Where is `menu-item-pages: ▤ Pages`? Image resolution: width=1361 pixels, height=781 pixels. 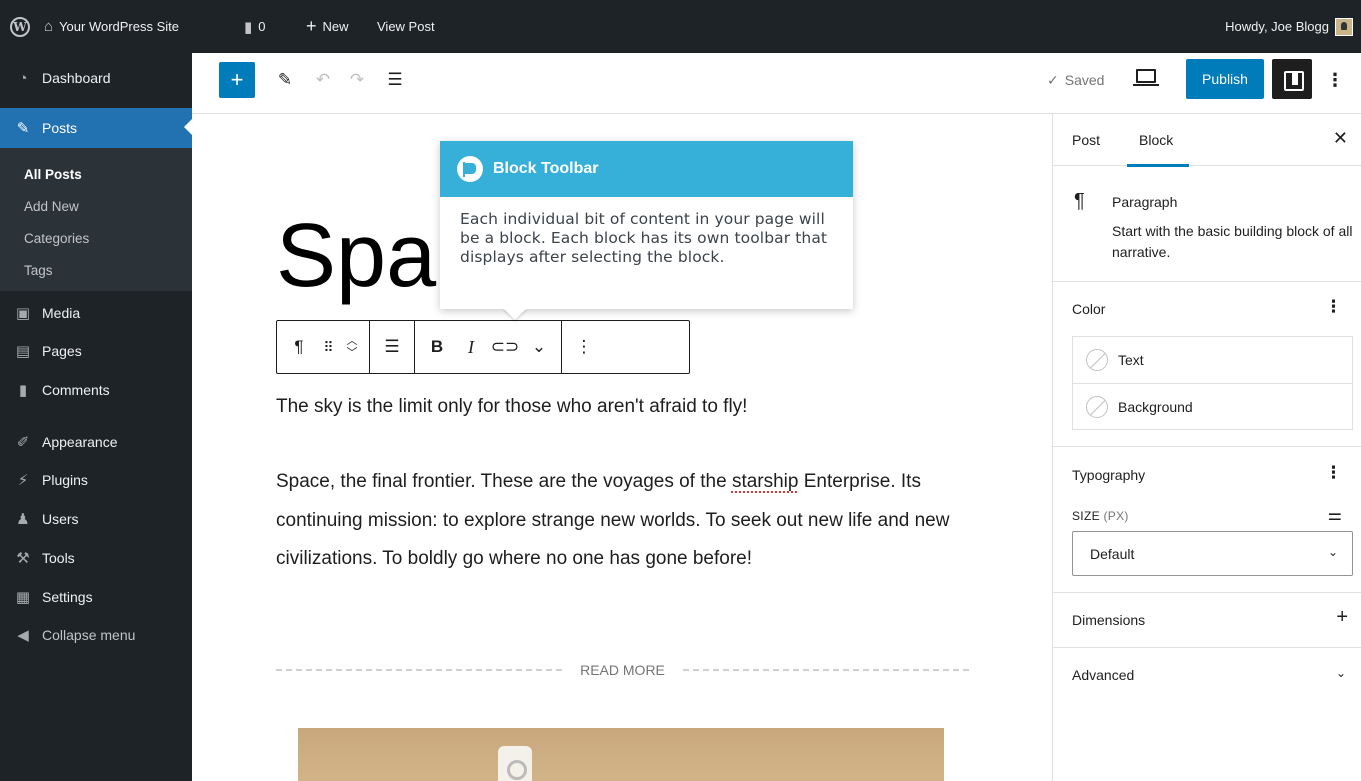 menu-item-pages: ▤ Pages is located at coordinates (96, 351).